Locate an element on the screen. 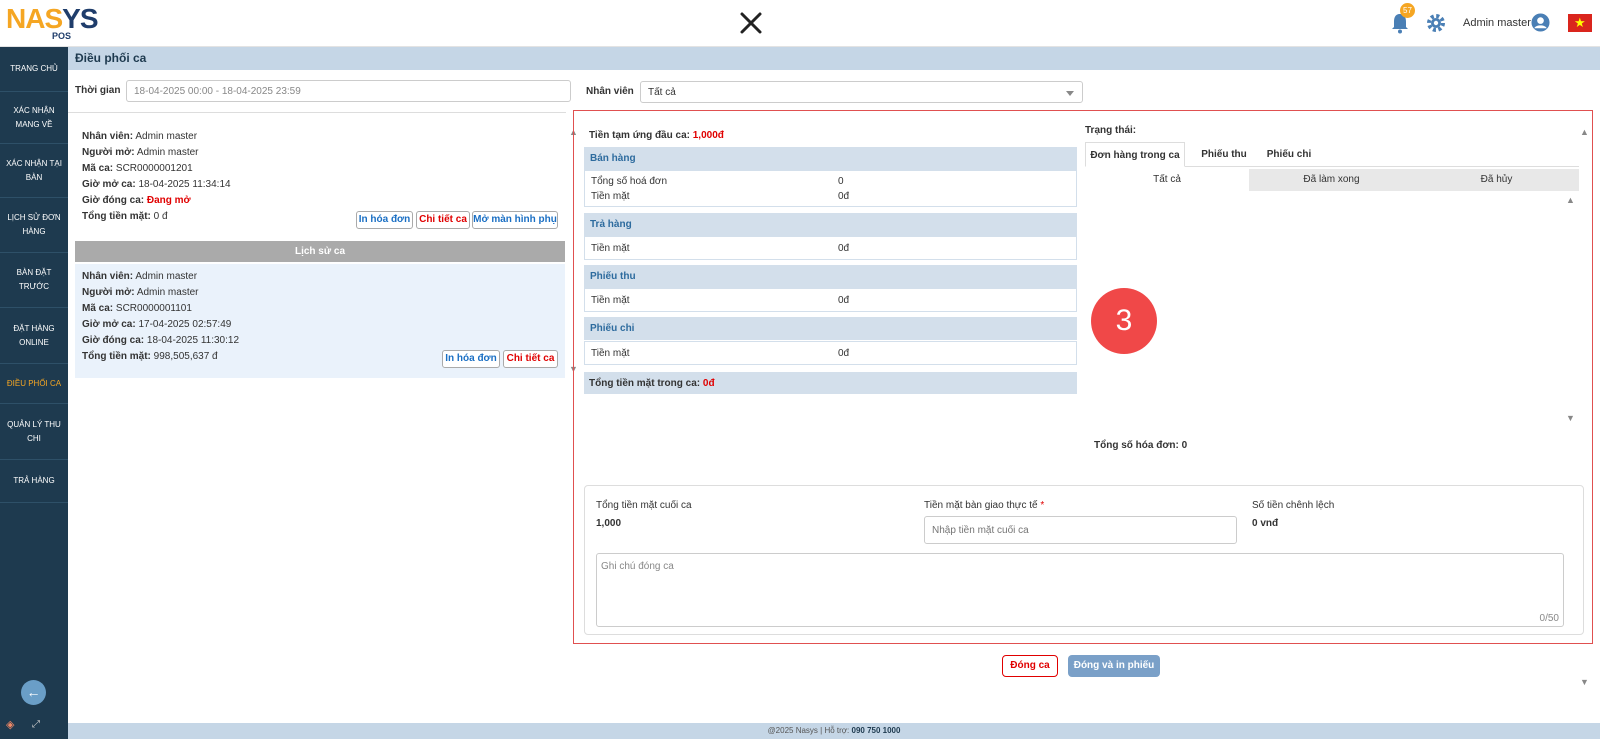 The width and height of the screenshot is (1600, 739). handover-cash-input is located at coordinates (1080, 530).